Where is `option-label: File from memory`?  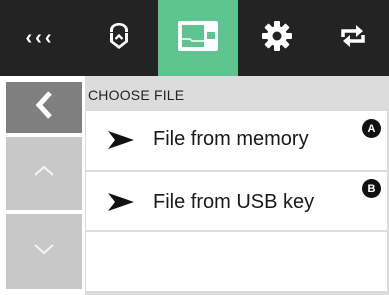 option-label: File from memory is located at coordinates (231, 139).